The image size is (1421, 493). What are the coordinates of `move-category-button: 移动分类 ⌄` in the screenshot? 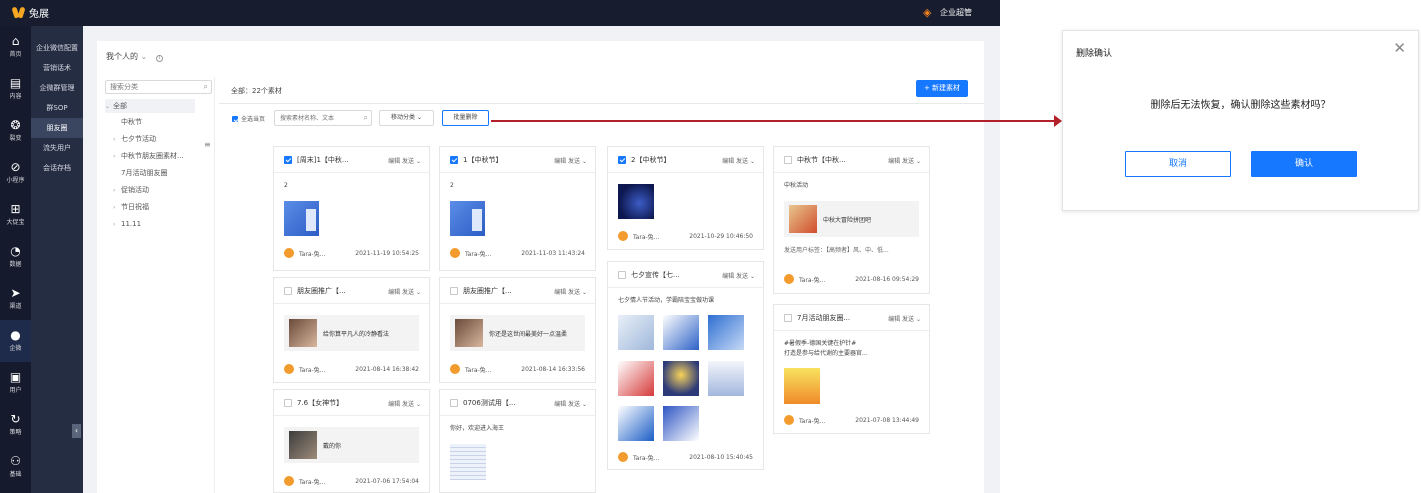 It's located at (406, 118).